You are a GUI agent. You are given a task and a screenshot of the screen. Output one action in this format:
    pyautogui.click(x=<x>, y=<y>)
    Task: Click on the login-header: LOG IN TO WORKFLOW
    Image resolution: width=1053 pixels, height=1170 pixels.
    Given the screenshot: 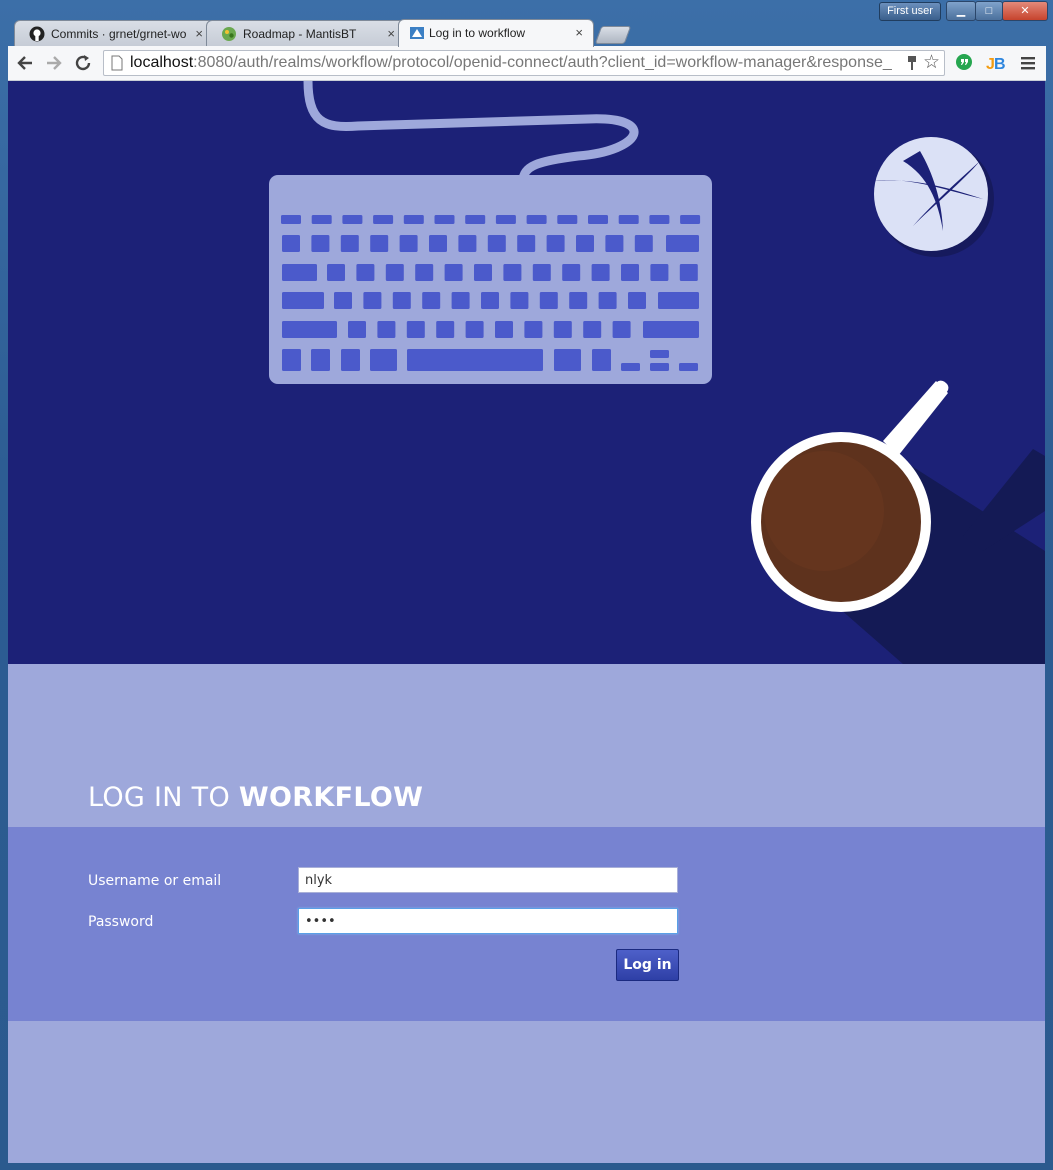 What is the action you would take?
    pyautogui.click(x=526, y=745)
    